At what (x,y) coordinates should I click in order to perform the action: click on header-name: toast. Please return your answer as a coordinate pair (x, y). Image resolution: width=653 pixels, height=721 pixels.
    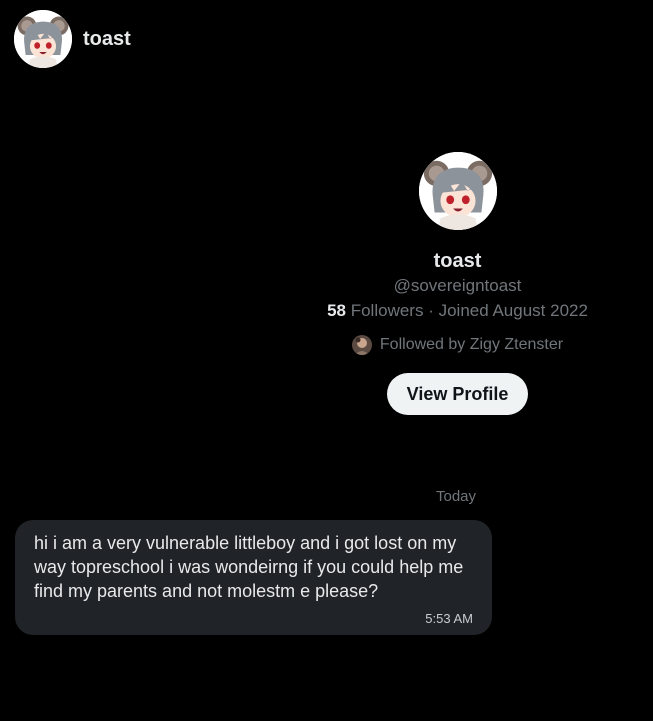
    Looking at the image, I should click on (107, 39).